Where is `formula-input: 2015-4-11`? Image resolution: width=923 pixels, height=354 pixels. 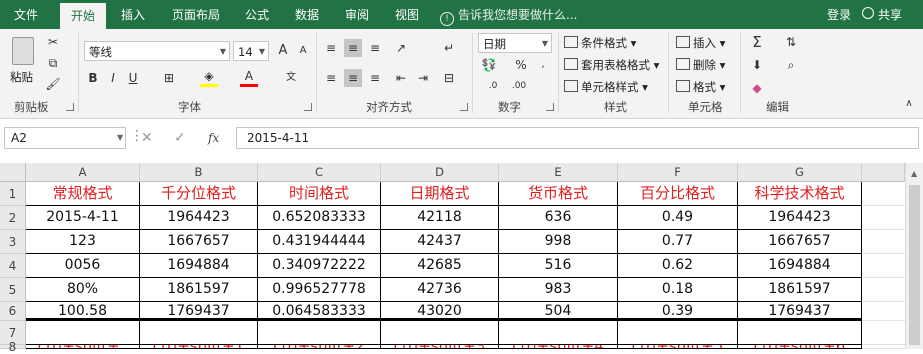
formula-input: 2015-4-11 is located at coordinates (577, 138).